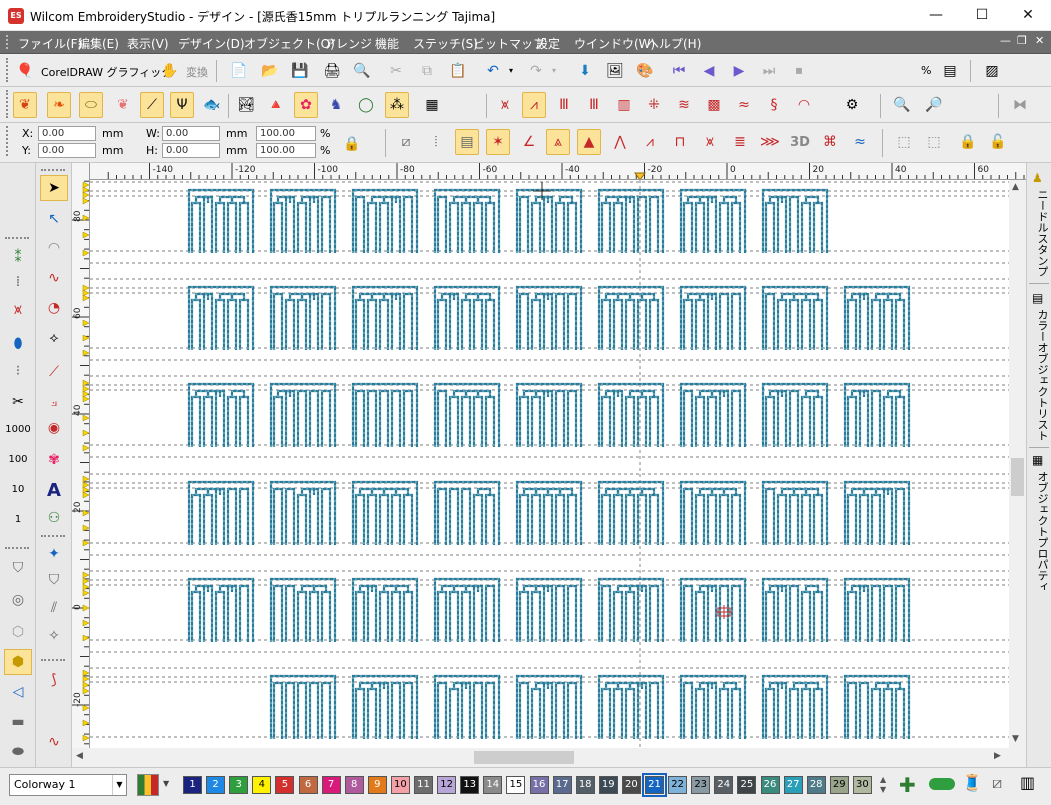 The width and height of the screenshot is (1051, 805). Describe the element at coordinates (406, 142) in the screenshot. I see `stitch-angle-icon: ⧄` at that location.